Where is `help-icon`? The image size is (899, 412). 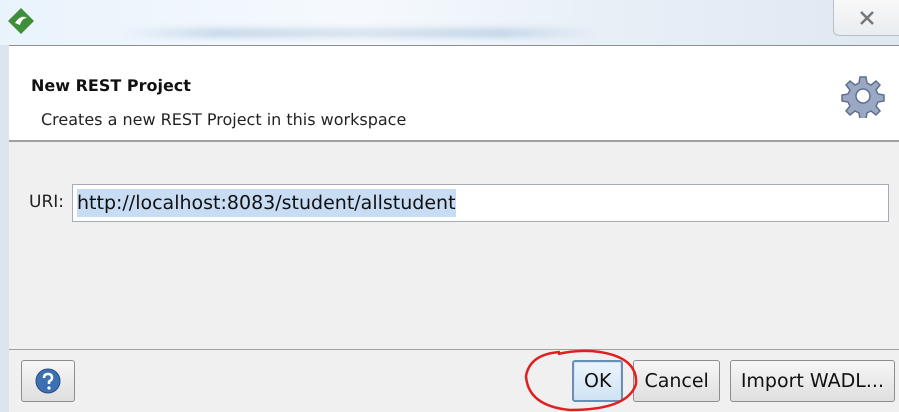
help-icon is located at coordinates (48, 381).